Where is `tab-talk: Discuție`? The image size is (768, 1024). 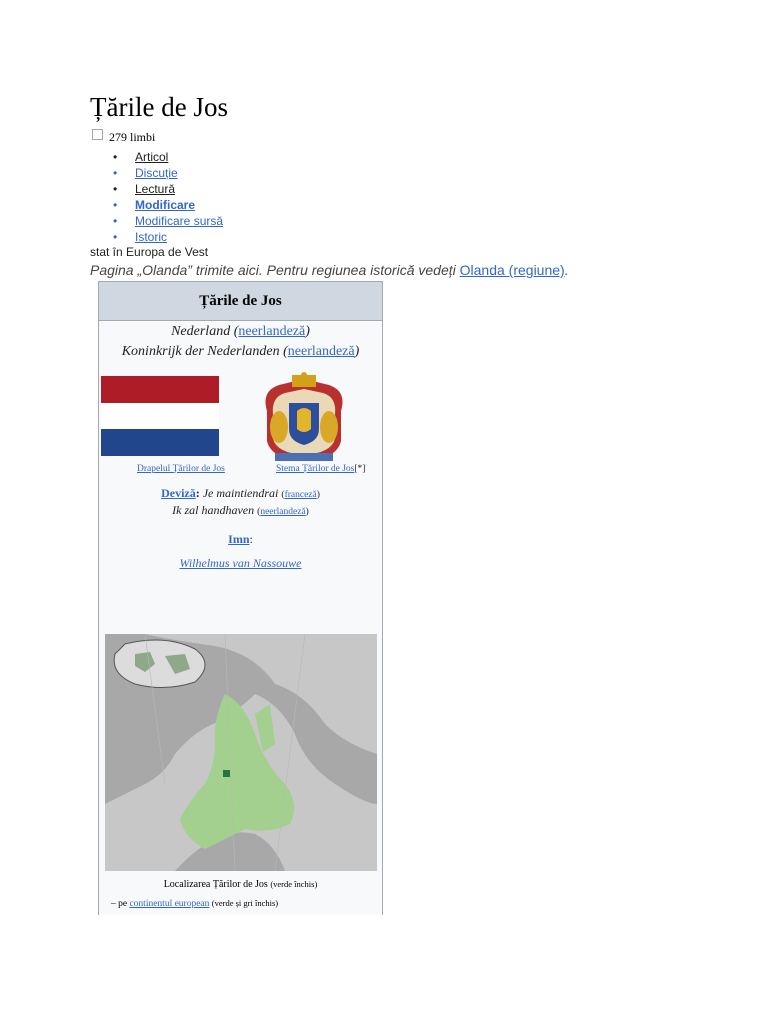 tab-talk: Discuție is located at coordinates (166, 173).